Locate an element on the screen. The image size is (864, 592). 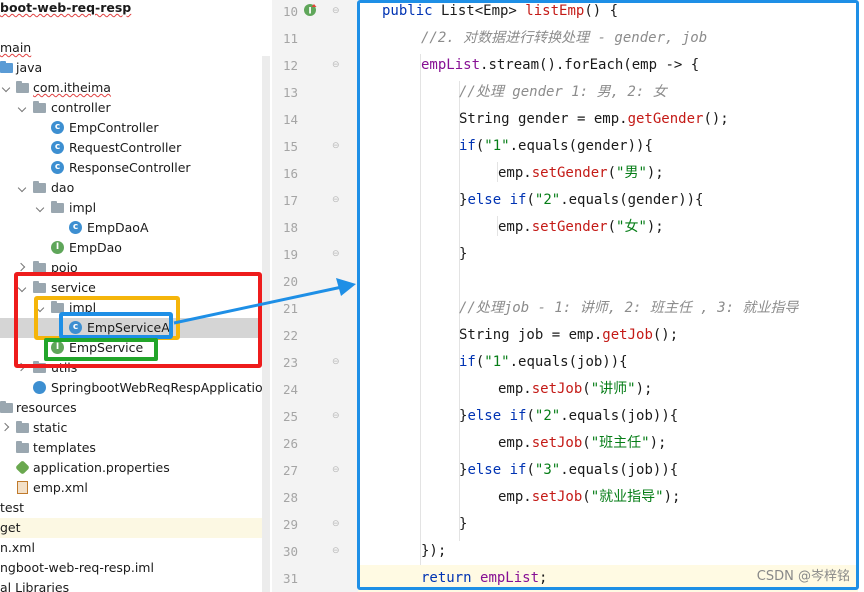
tree-item-target: get is located at coordinates (135, 528).